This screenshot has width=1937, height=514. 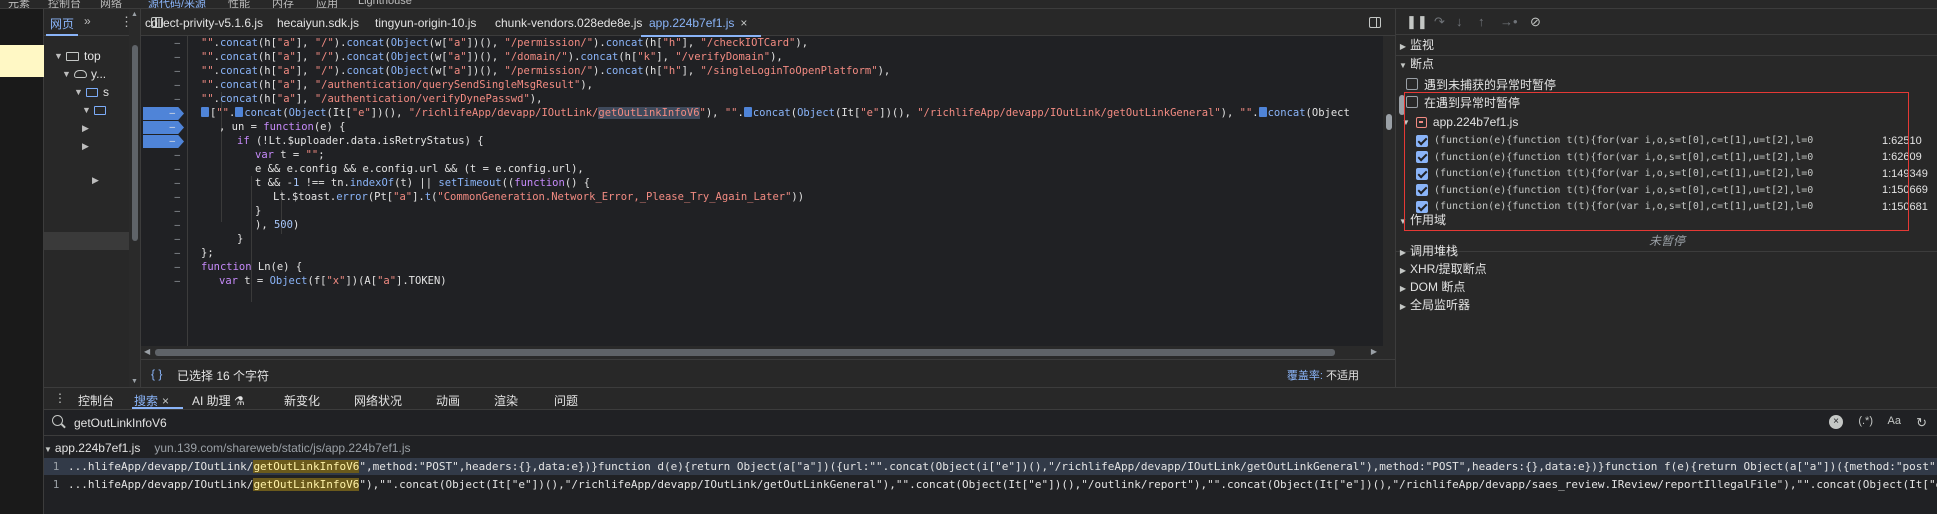 What do you see at coordinates (62, 25) in the screenshot?
I see `tab-page: 网页` at bounding box center [62, 25].